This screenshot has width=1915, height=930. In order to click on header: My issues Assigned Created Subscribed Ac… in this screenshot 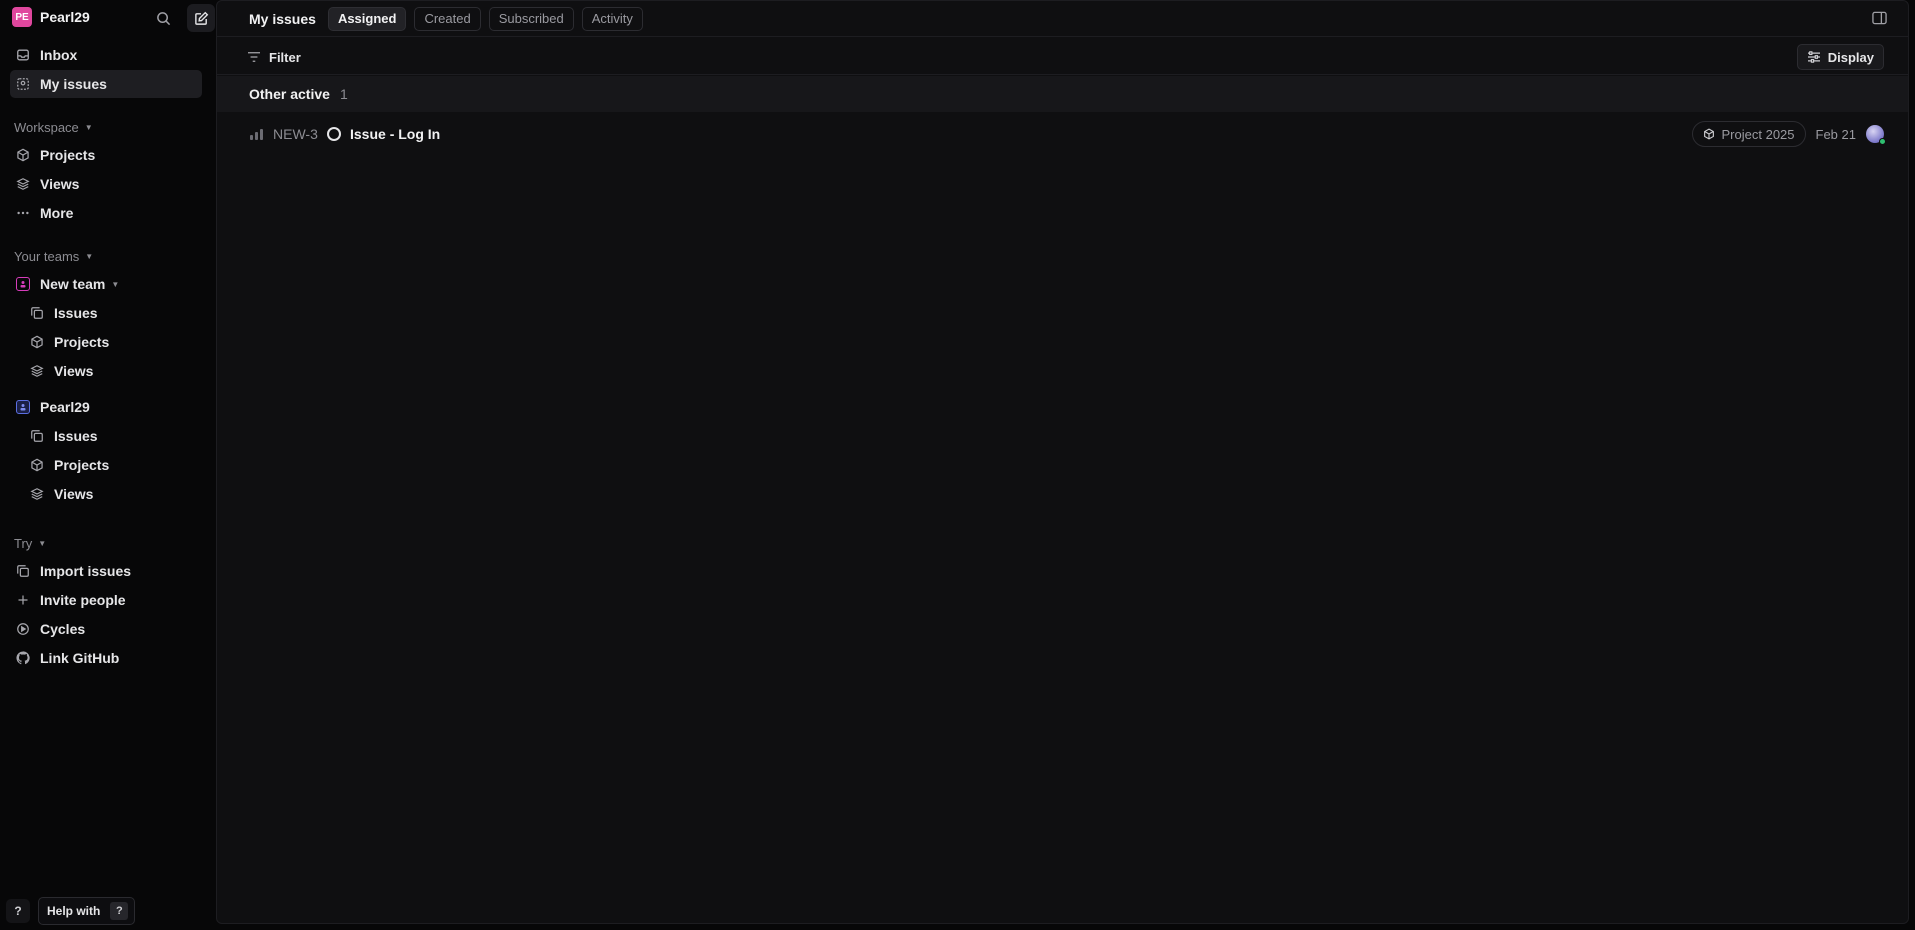, I will do `click(1062, 19)`.